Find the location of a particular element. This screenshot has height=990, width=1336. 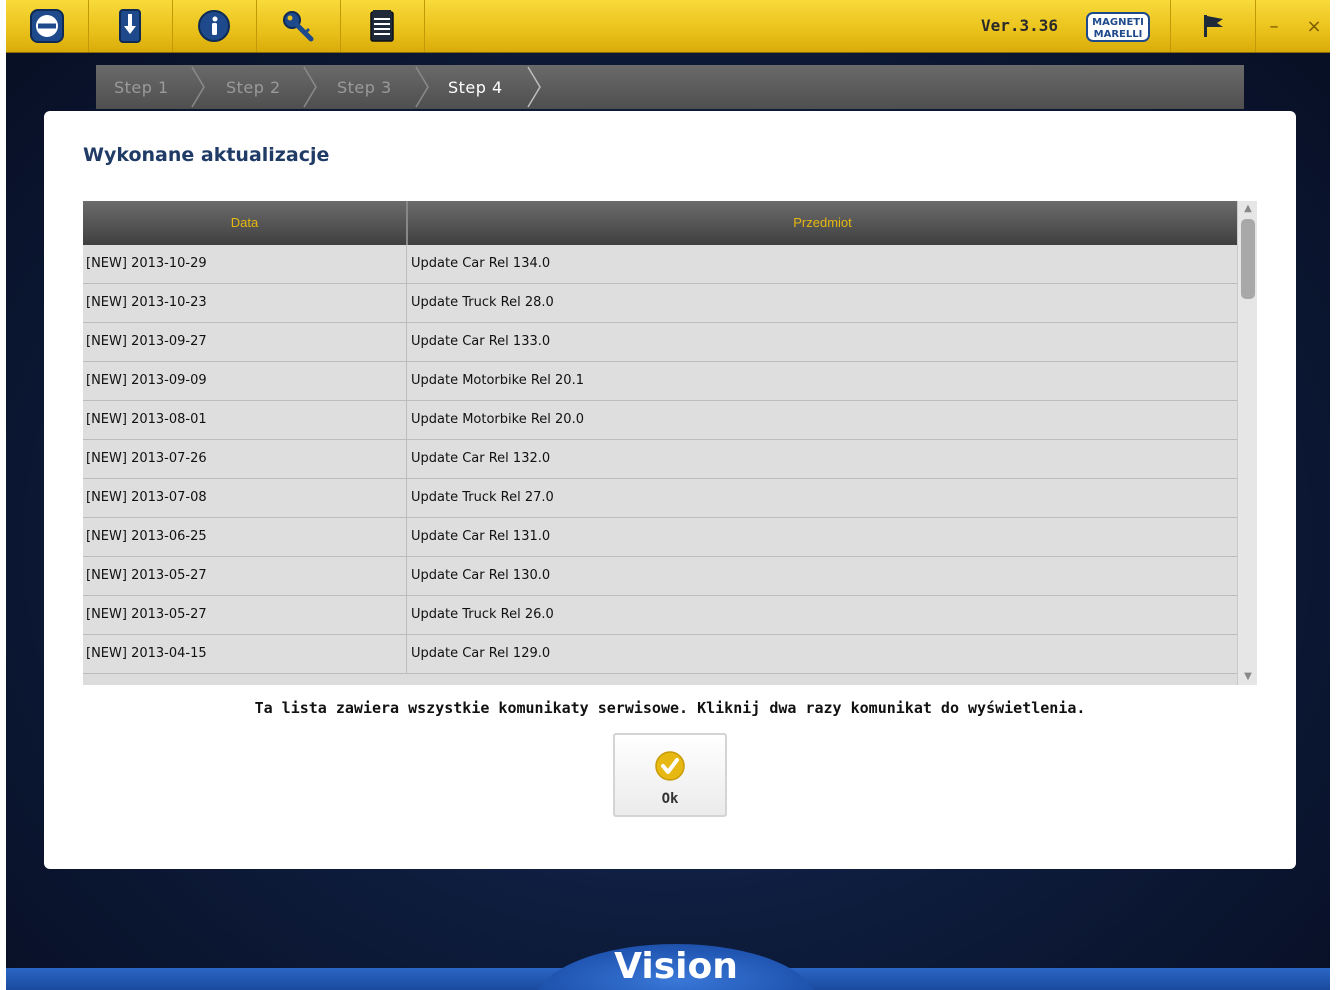

flag-icon is located at coordinates (1213, 26).